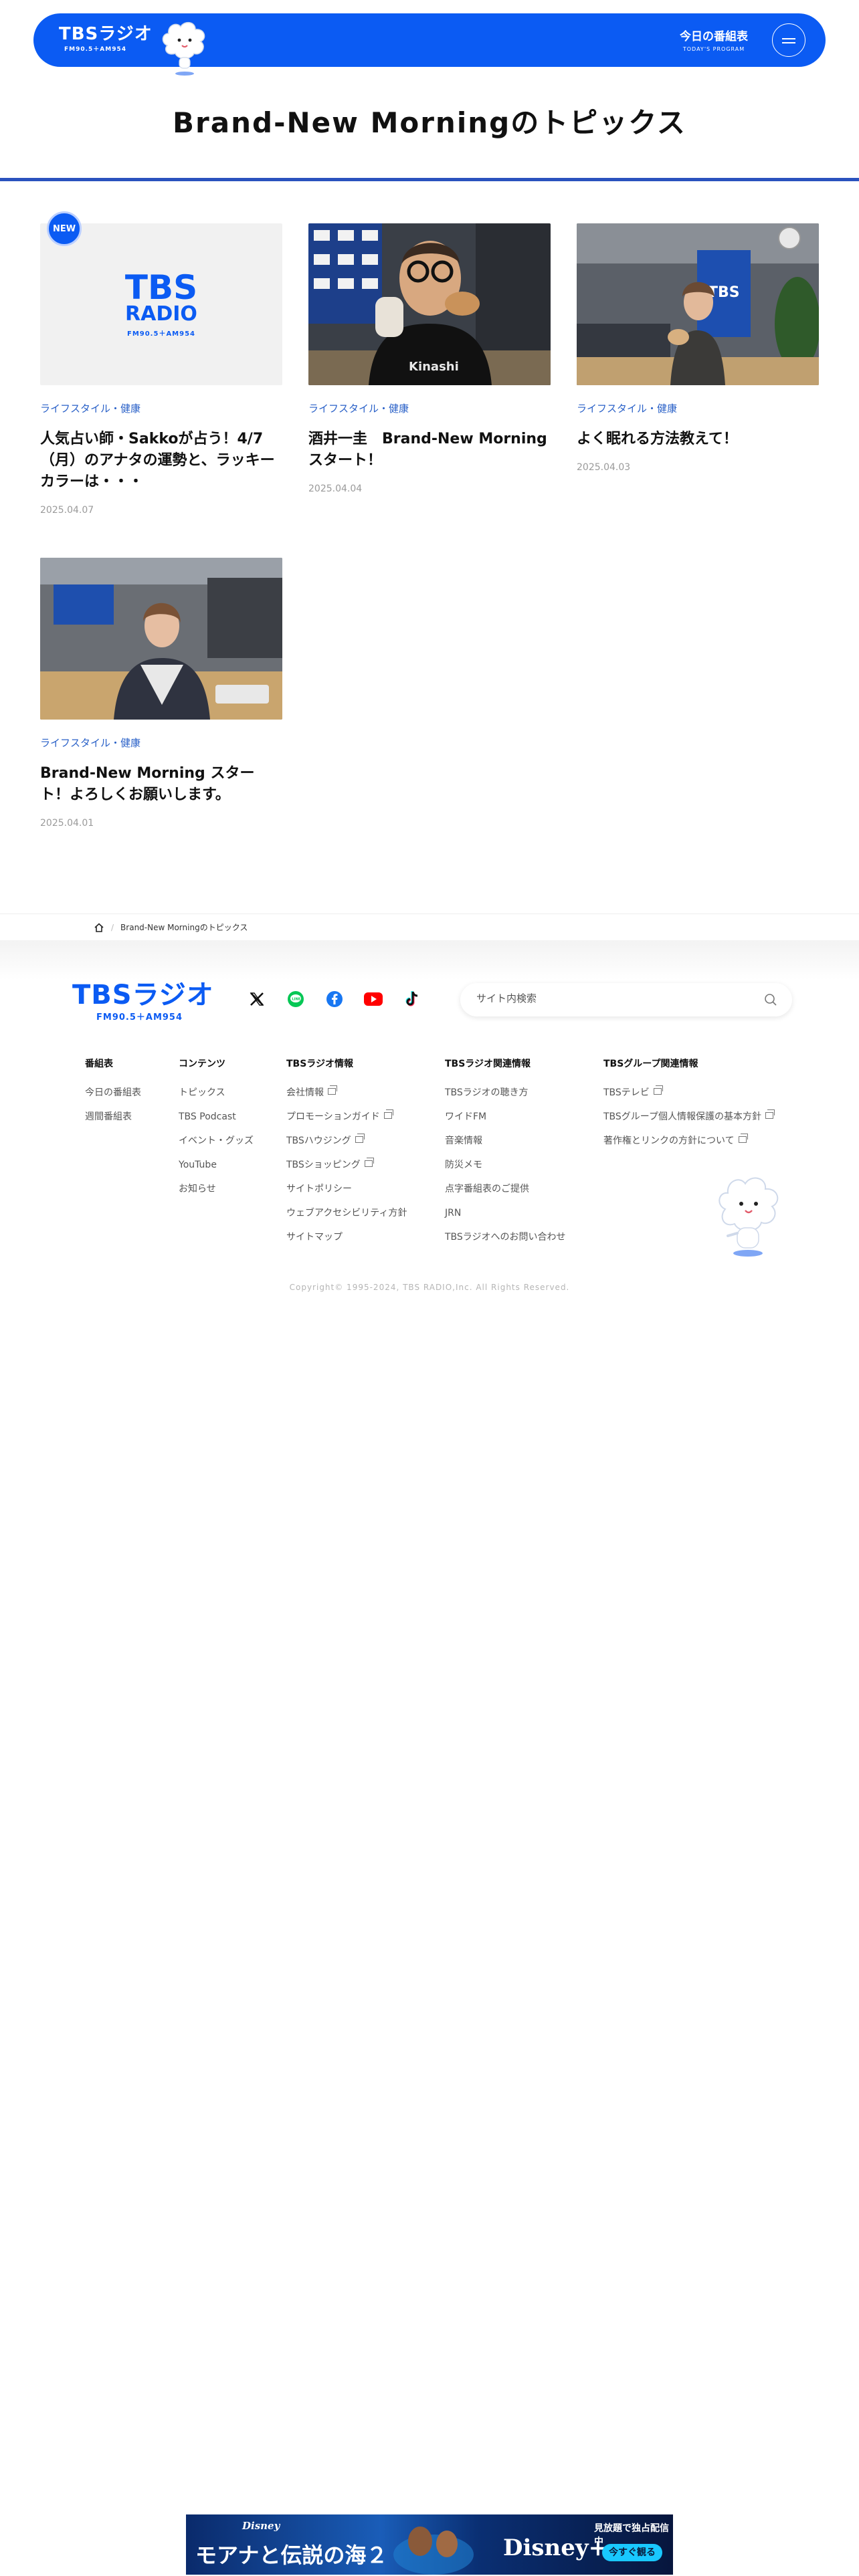  I want to click on footer-logo-frequency: FM90.5＋AM954, so click(139, 1018).